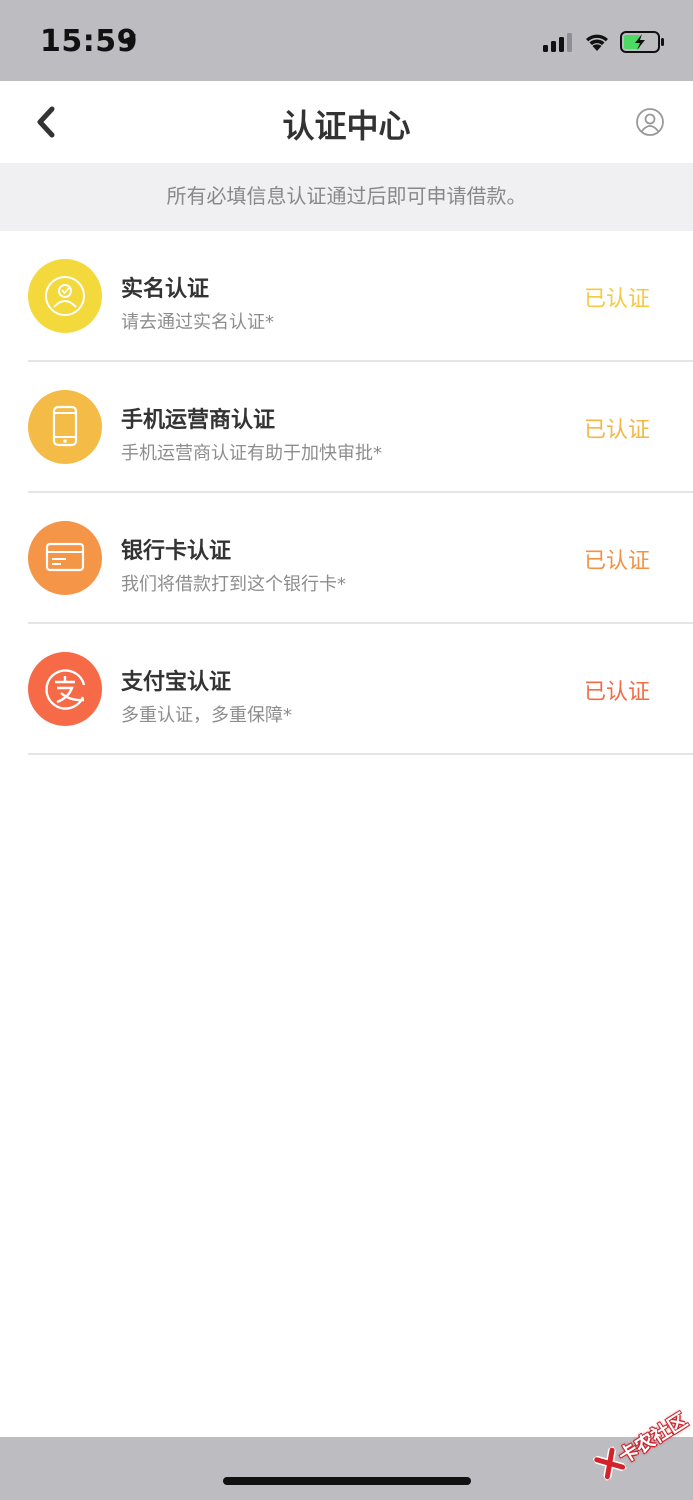  I want to click on auth-desc: 请去通过实名认证*, so click(197, 322).